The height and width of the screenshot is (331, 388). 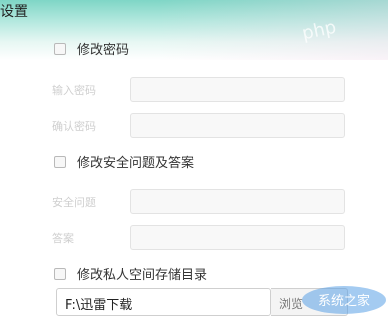 I want to click on password-input, so click(x=237, y=89).